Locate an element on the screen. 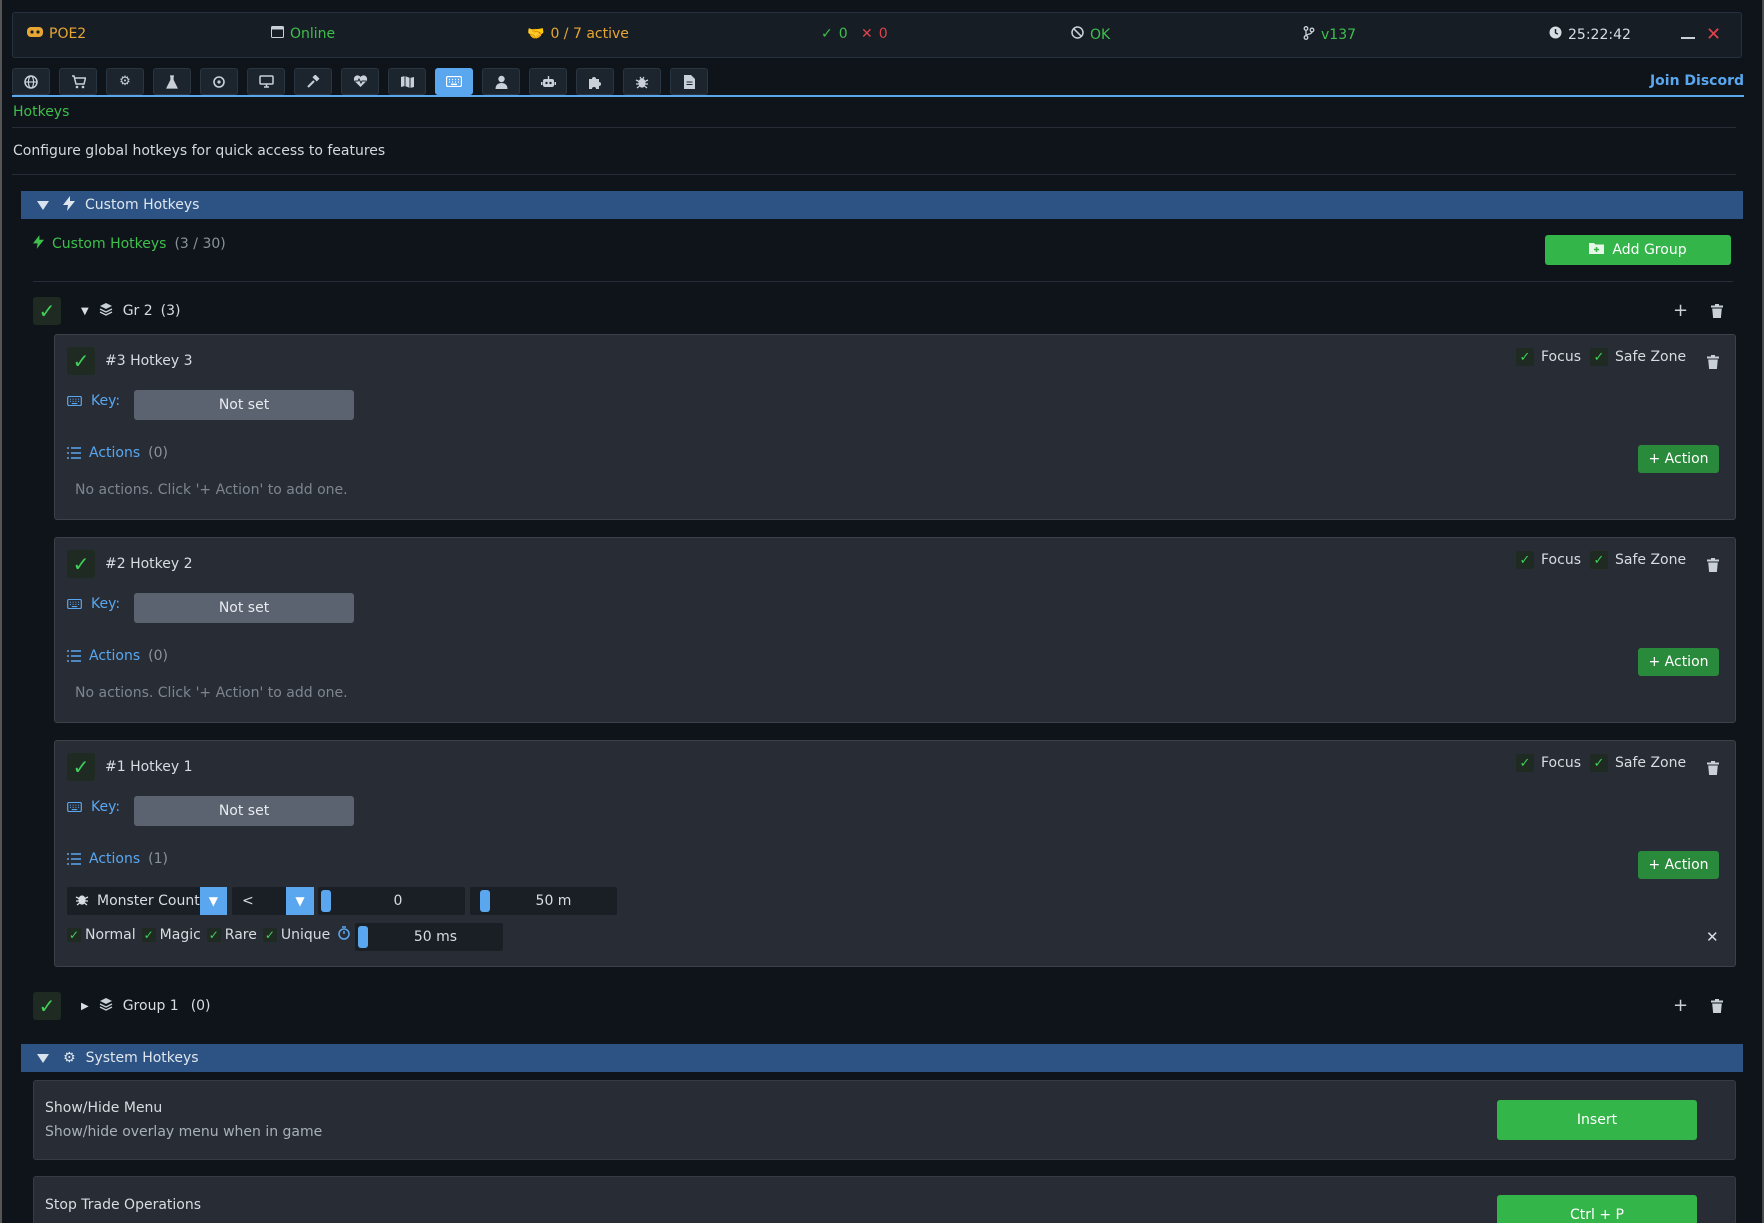 The image size is (1764, 1223). tab-settings: ⚙ is located at coordinates (125, 81).